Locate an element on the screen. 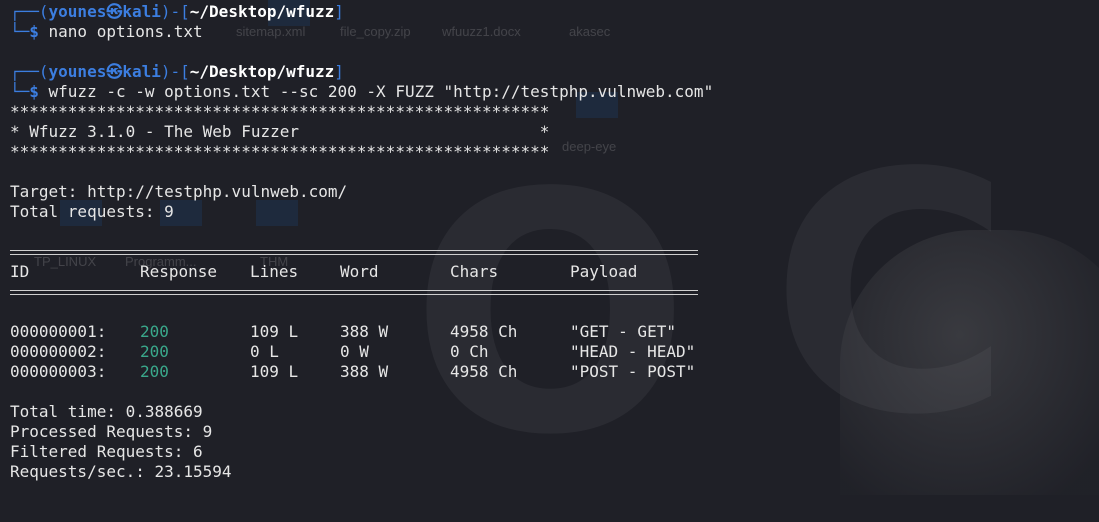 This screenshot has height=522, width=1099. row-id: 000000003: is located at coordinates (58, 371).